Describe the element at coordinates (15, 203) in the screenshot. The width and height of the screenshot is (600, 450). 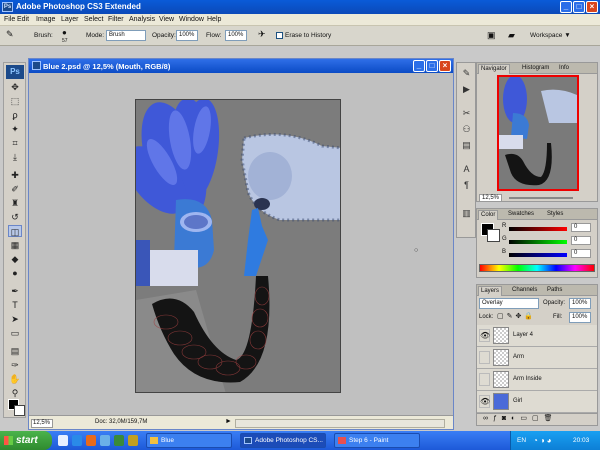
I see `clone-stamp-tool-icon: ♜` at that location.